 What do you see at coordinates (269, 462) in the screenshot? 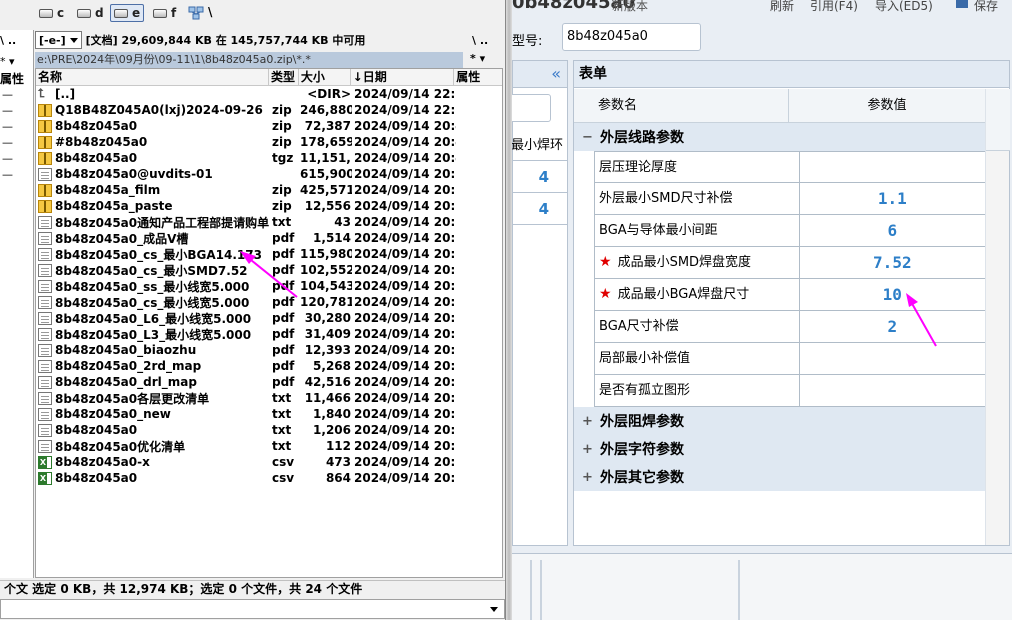
I see `file-row: 8b48z045a0-xcsv 4732024/09/14 20:17·a—` at bounding box center [269, 462].